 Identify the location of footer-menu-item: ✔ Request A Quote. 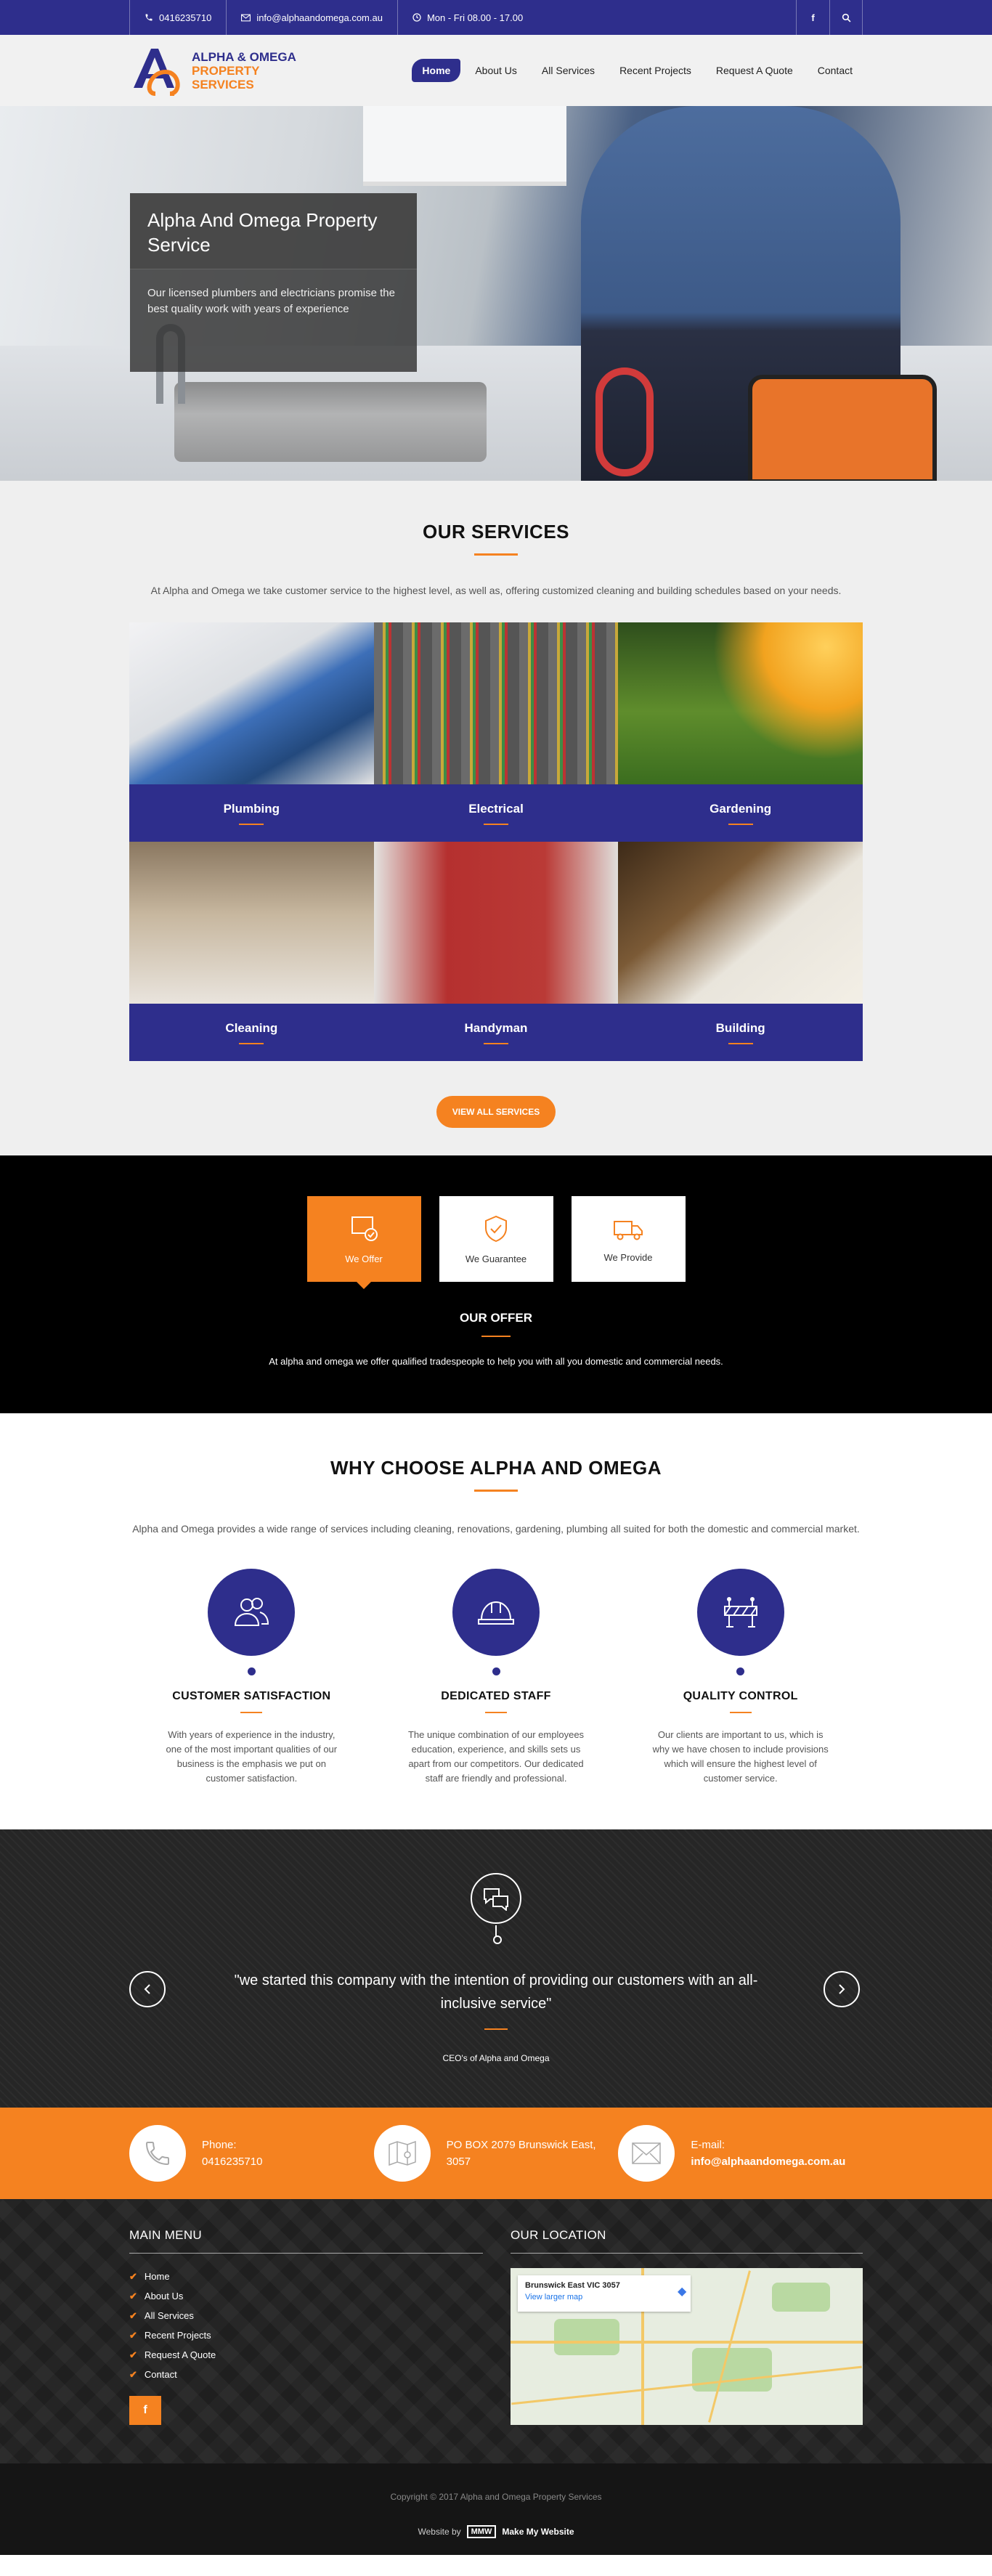
(306, 2355).